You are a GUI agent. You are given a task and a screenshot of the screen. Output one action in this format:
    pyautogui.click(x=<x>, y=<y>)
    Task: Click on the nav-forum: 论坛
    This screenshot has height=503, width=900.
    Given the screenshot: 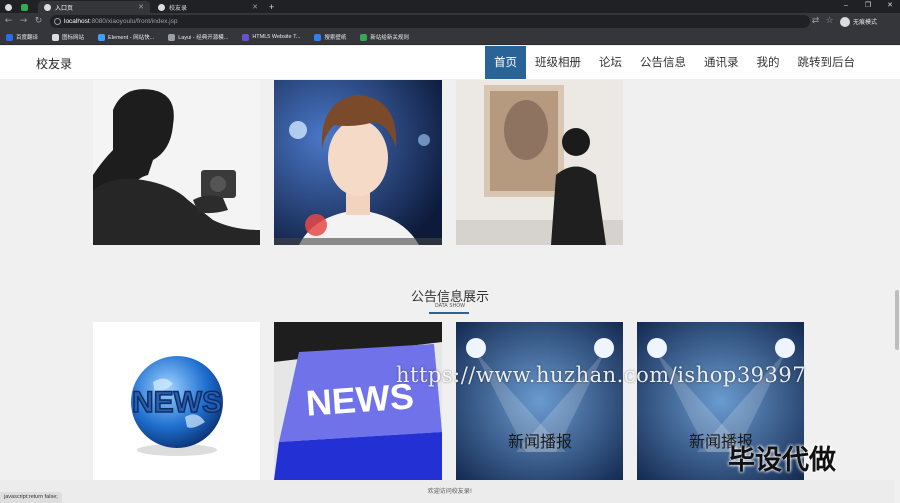 What is the action you would take?
    pyautogui.click(x=610, y=62)
    